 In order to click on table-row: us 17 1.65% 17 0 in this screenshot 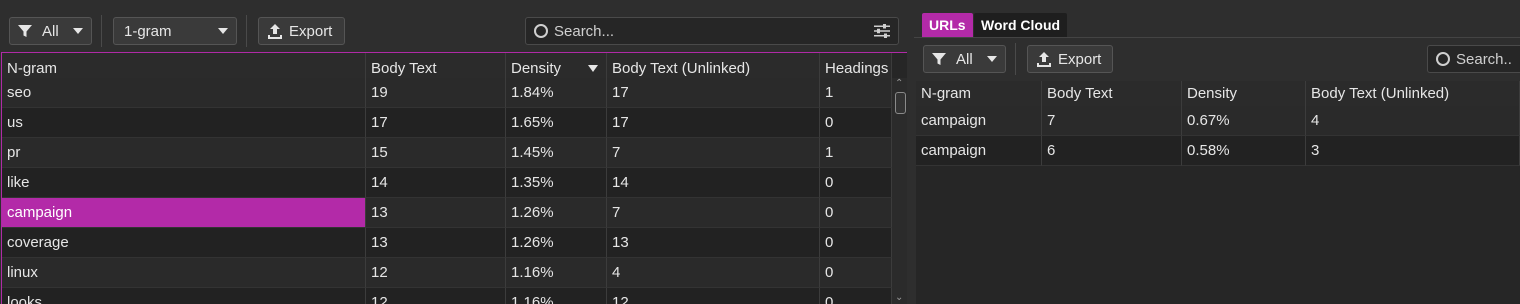, I will do `click(447, 123)`.